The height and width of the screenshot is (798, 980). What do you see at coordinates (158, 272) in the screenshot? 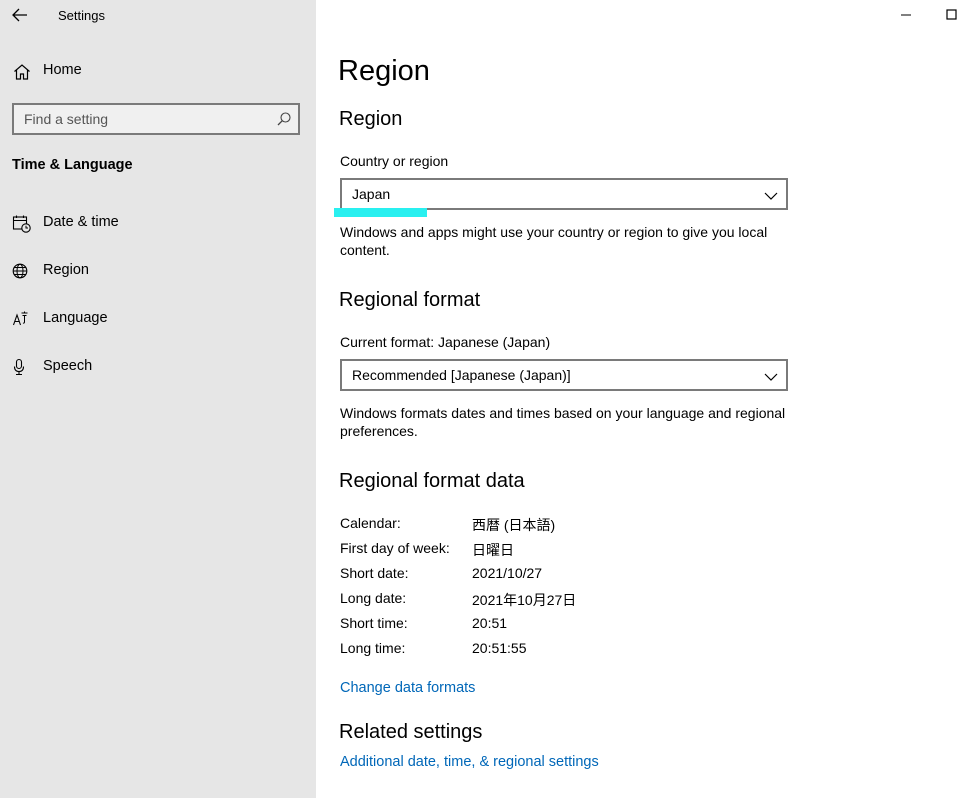
I see `sidebar-item-region: Region` at bounding box center [158, 272].